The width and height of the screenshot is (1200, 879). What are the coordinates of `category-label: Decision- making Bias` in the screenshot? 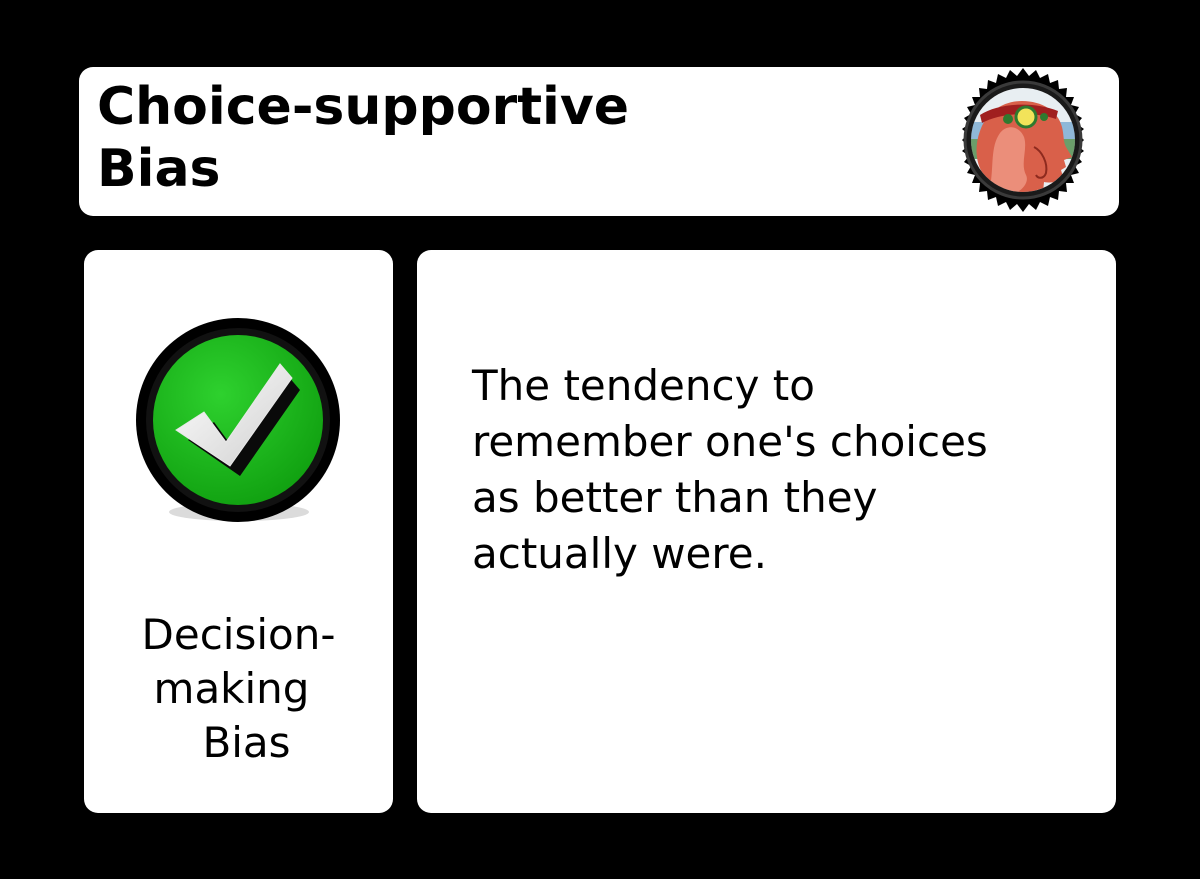 It's located at (238, 689).